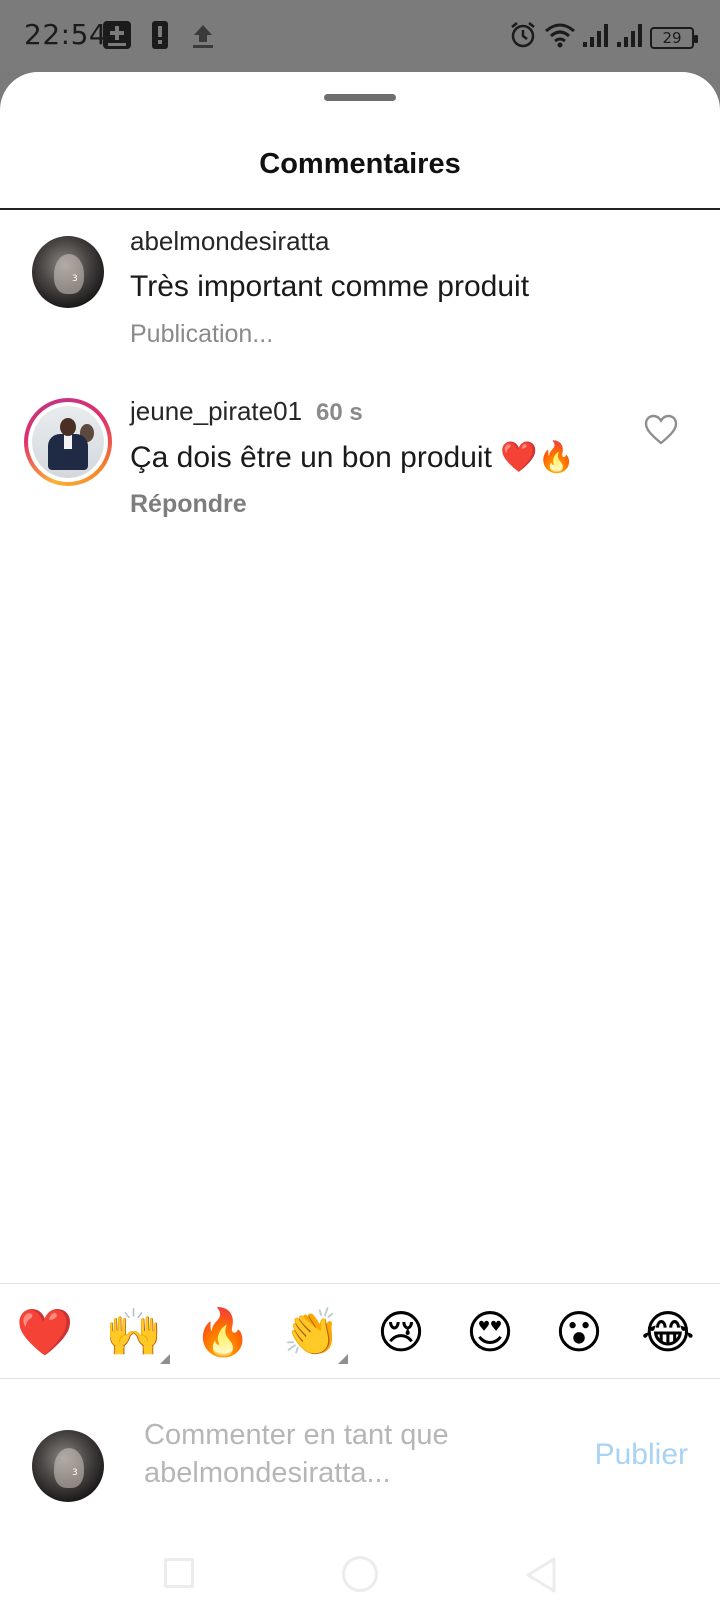 This screenshot has width=720, height=1612. Describe the element at coordinates (160, 37) in the screenshot. I see `vibrate-icon` at that location.